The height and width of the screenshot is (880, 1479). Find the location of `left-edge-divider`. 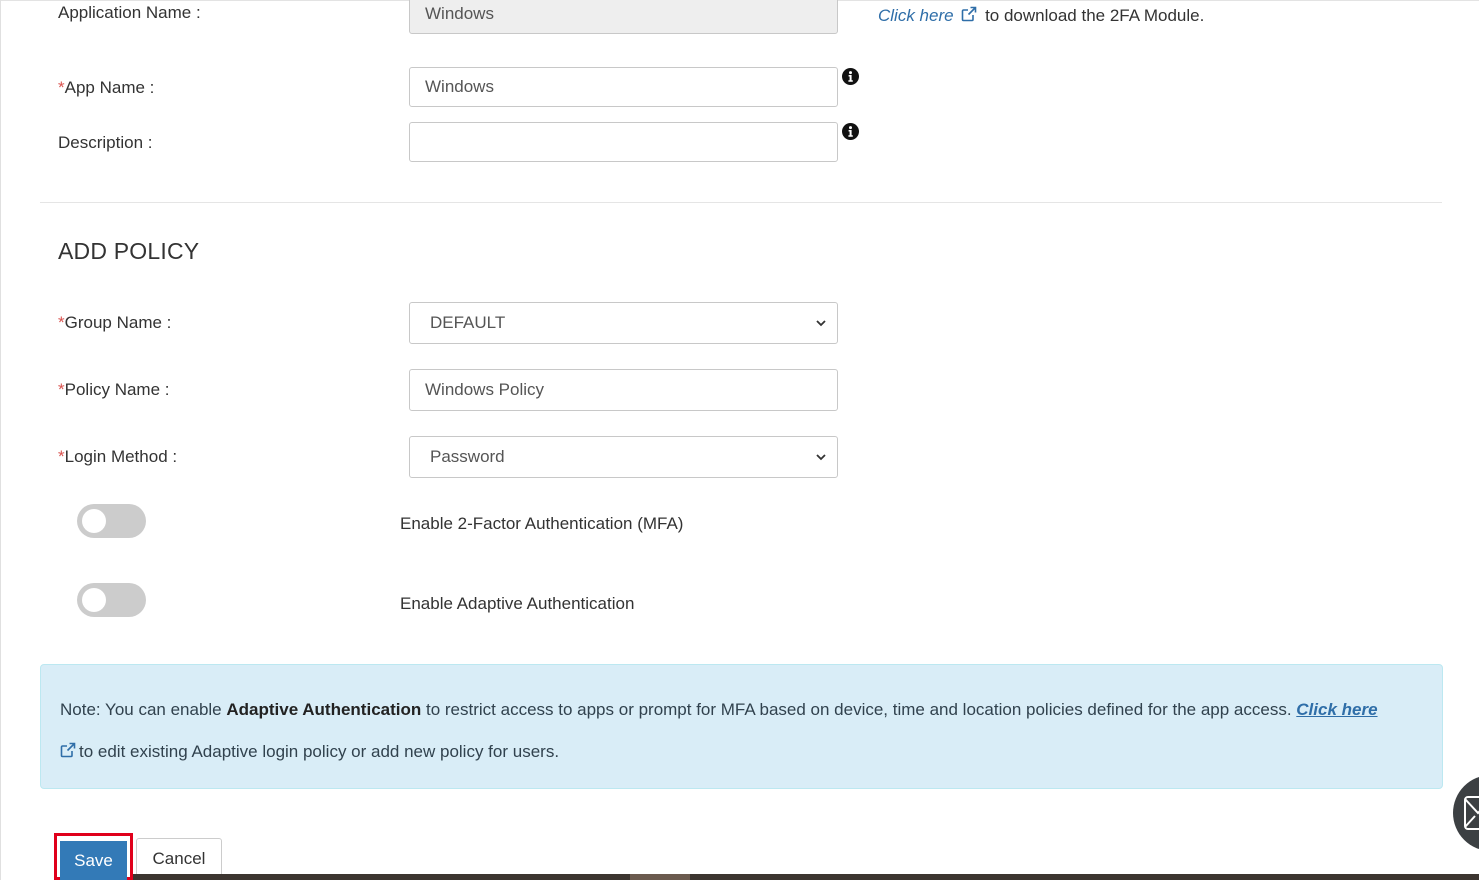

left-edge-divider is located at coordinates (0, 440).